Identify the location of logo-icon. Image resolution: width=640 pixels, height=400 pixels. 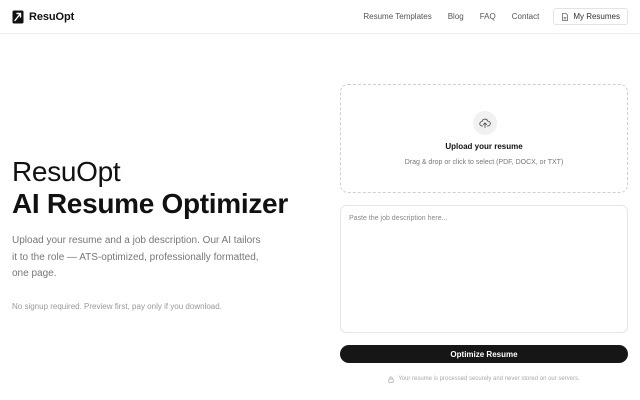
(18, 17).